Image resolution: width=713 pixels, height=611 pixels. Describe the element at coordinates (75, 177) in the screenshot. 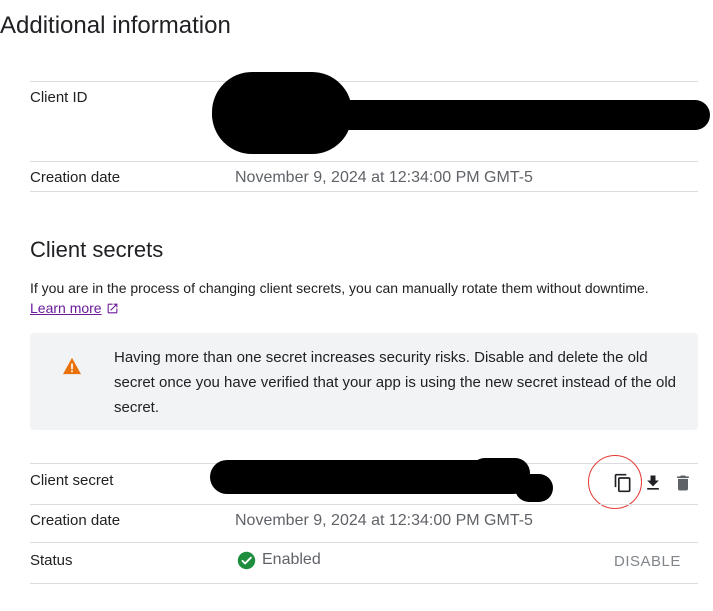

I see `creation-date-label: Creation date` at that location.